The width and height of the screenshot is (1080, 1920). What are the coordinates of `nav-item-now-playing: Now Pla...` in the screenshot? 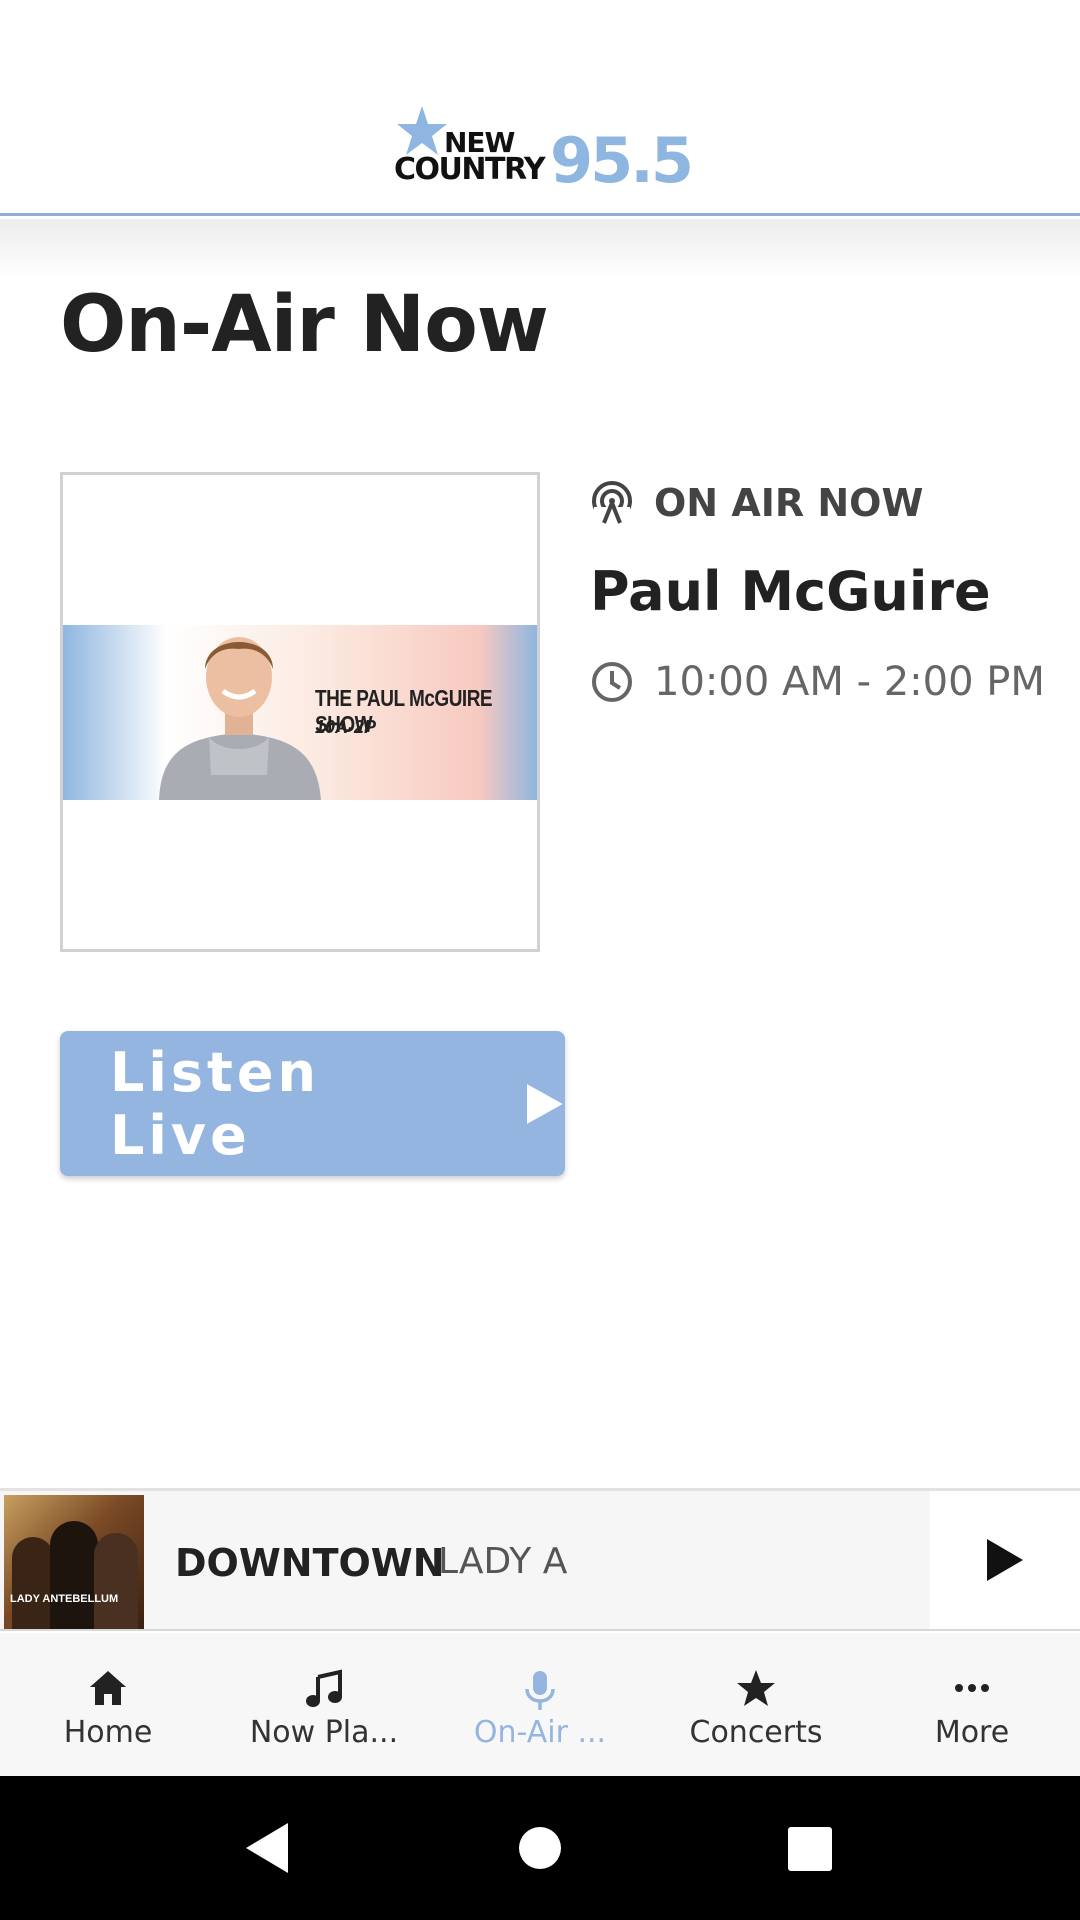 It's located at (324, 1704).